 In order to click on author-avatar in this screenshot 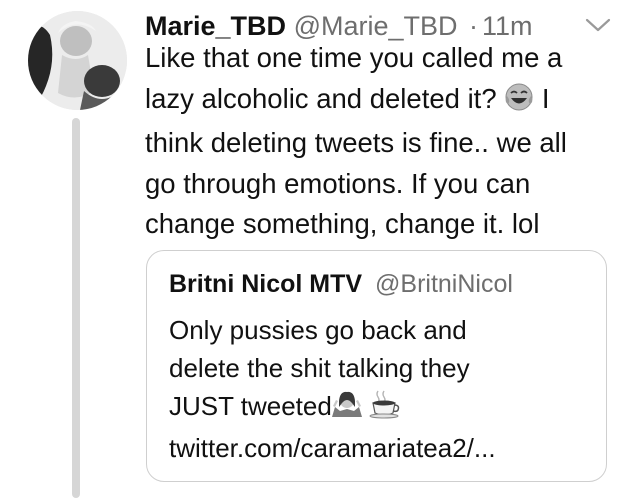, I will do `click(77, 60)`.